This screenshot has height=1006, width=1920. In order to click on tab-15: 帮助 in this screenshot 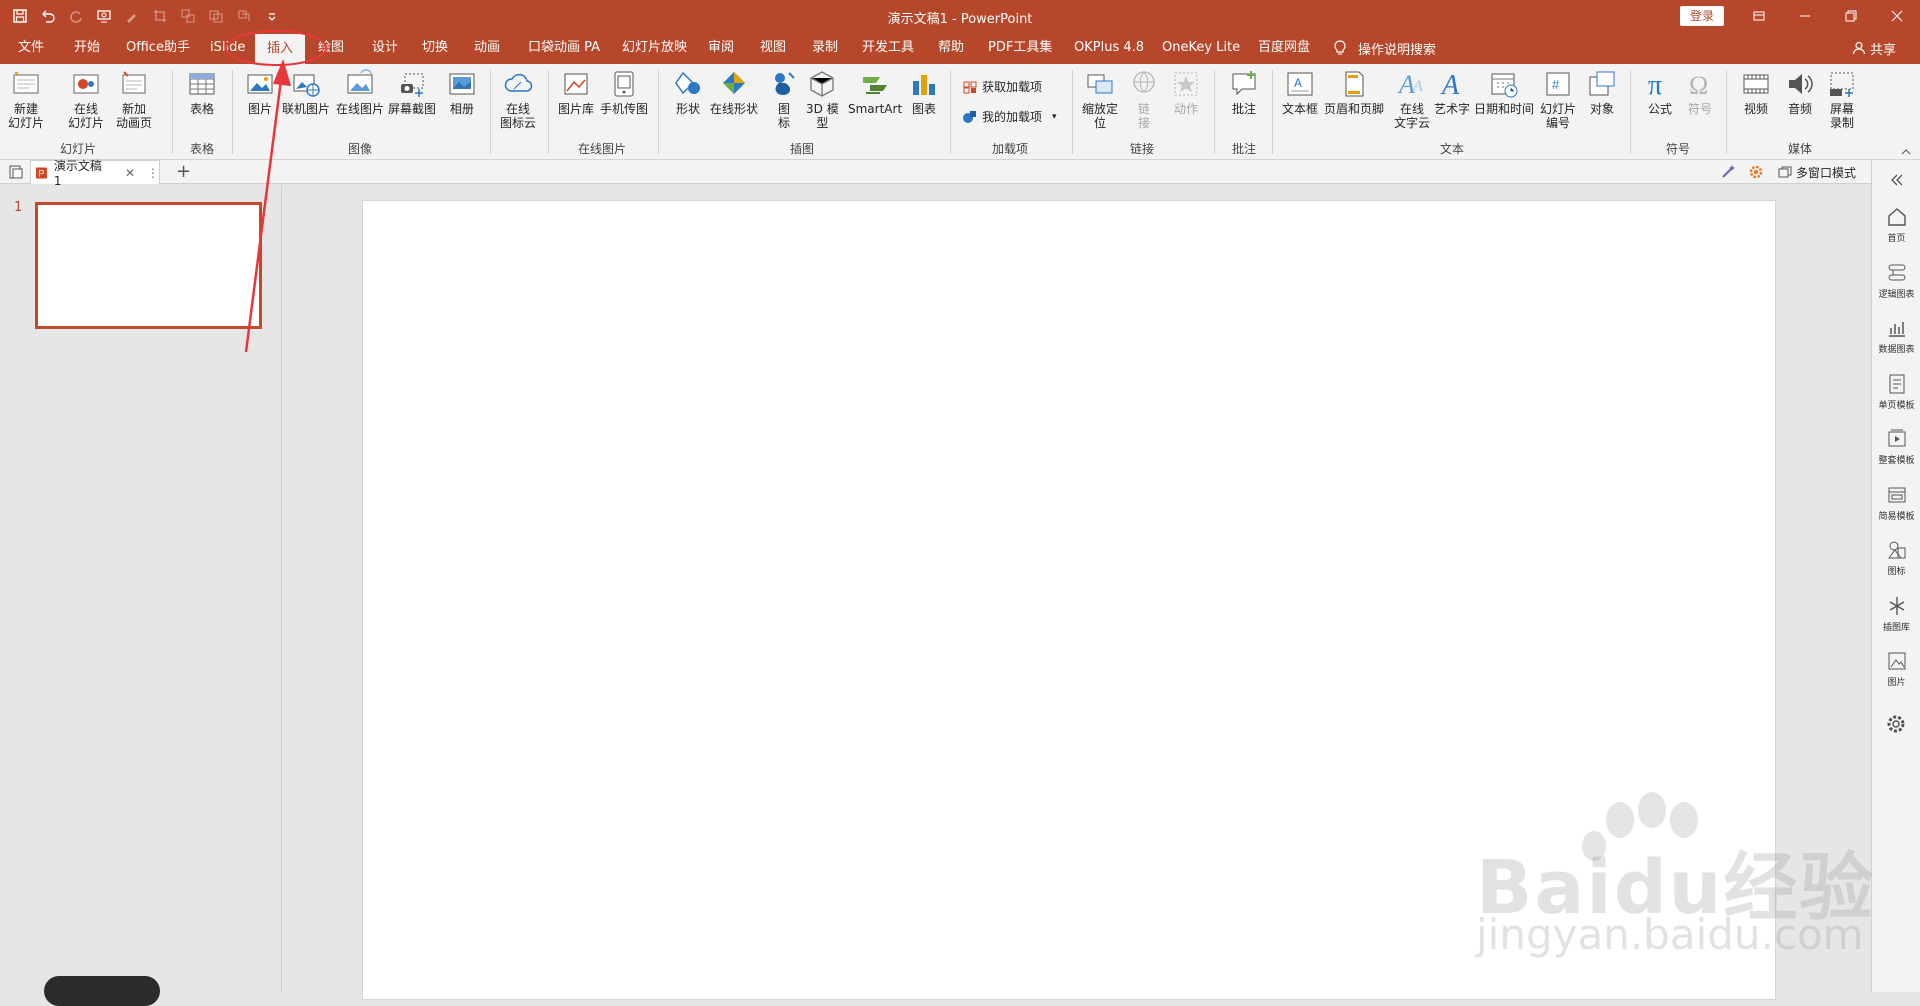, I will do `click(951, 48)`.